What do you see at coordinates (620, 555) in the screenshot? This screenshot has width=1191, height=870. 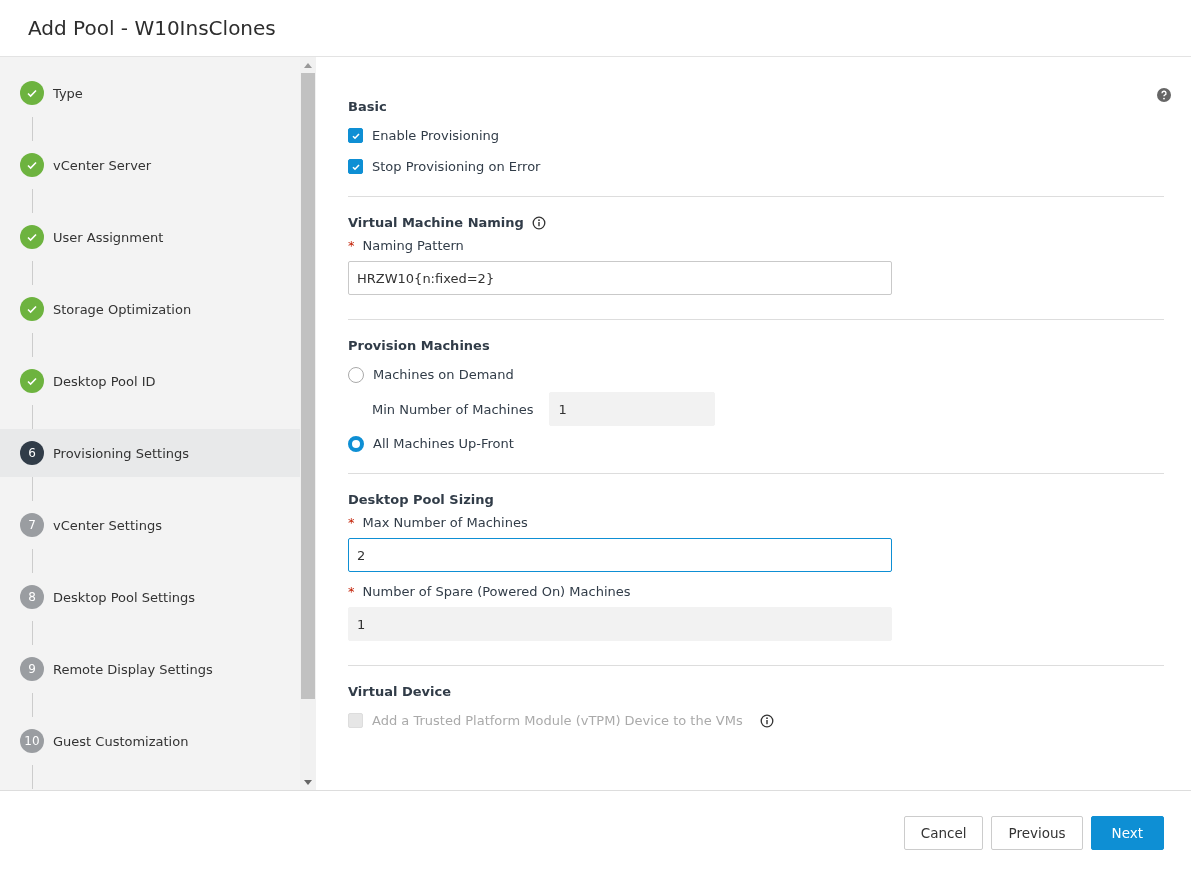 I see `input-field: 2` at bounding box center [620, 555].